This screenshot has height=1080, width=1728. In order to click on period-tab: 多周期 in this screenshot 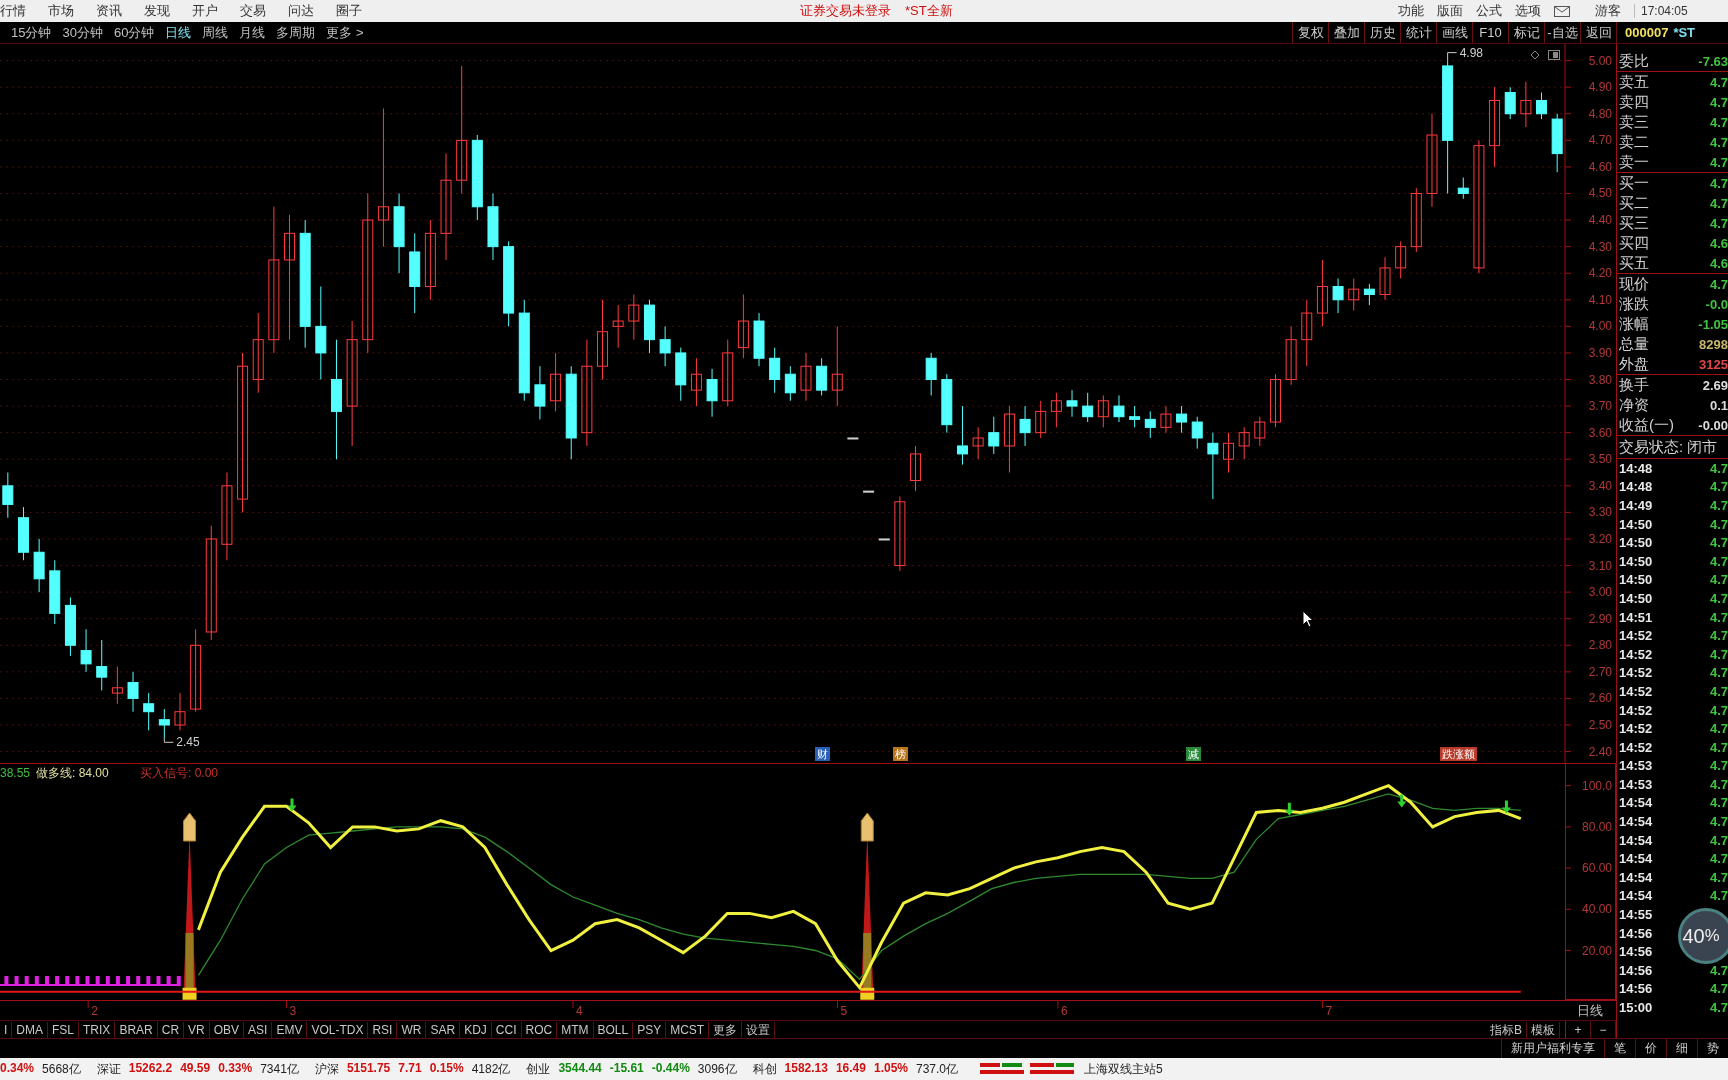, I will do `click(296, 32)`.